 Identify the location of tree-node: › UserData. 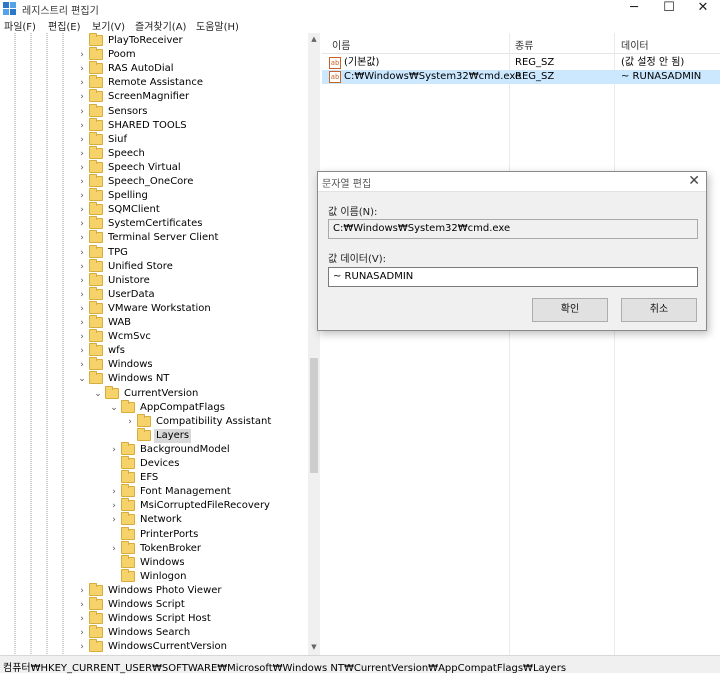
(152, 294).